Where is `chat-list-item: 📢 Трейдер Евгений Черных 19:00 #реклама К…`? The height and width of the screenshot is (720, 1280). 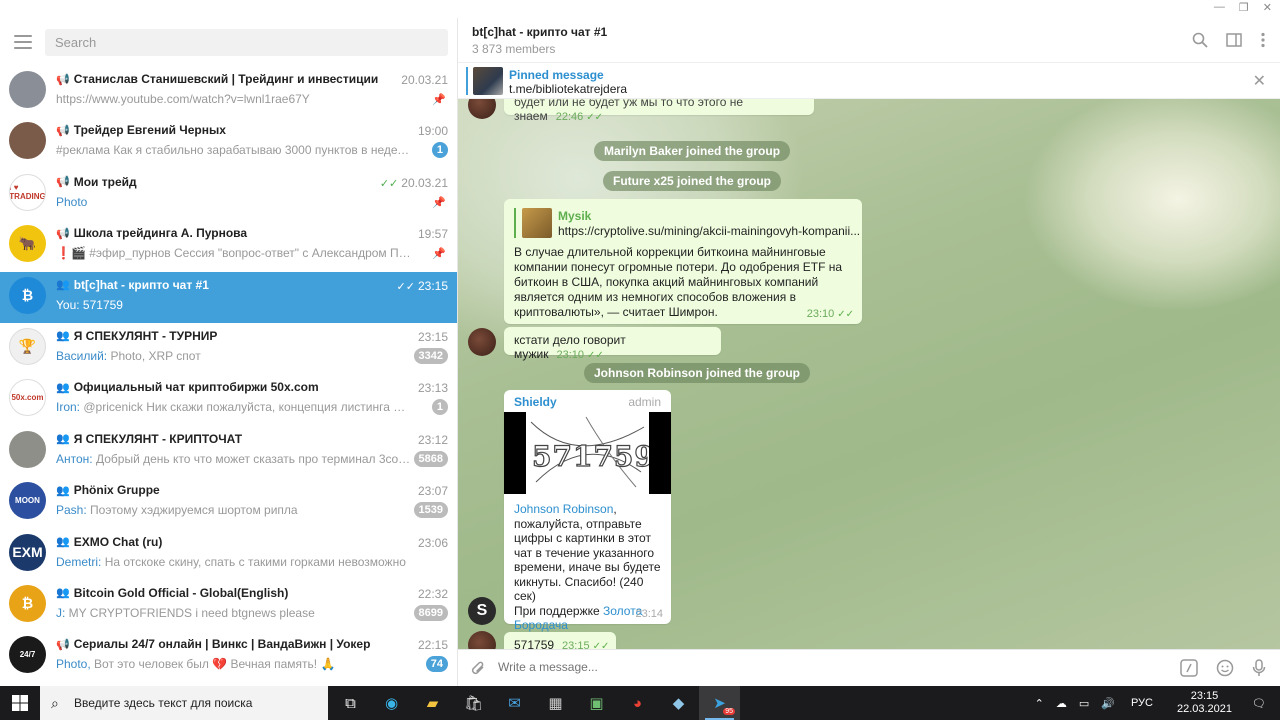 chat-list-item: 📢 Трейдер Евгений Черных 19:00 #реклама К… is located at coordinates (228, 142).